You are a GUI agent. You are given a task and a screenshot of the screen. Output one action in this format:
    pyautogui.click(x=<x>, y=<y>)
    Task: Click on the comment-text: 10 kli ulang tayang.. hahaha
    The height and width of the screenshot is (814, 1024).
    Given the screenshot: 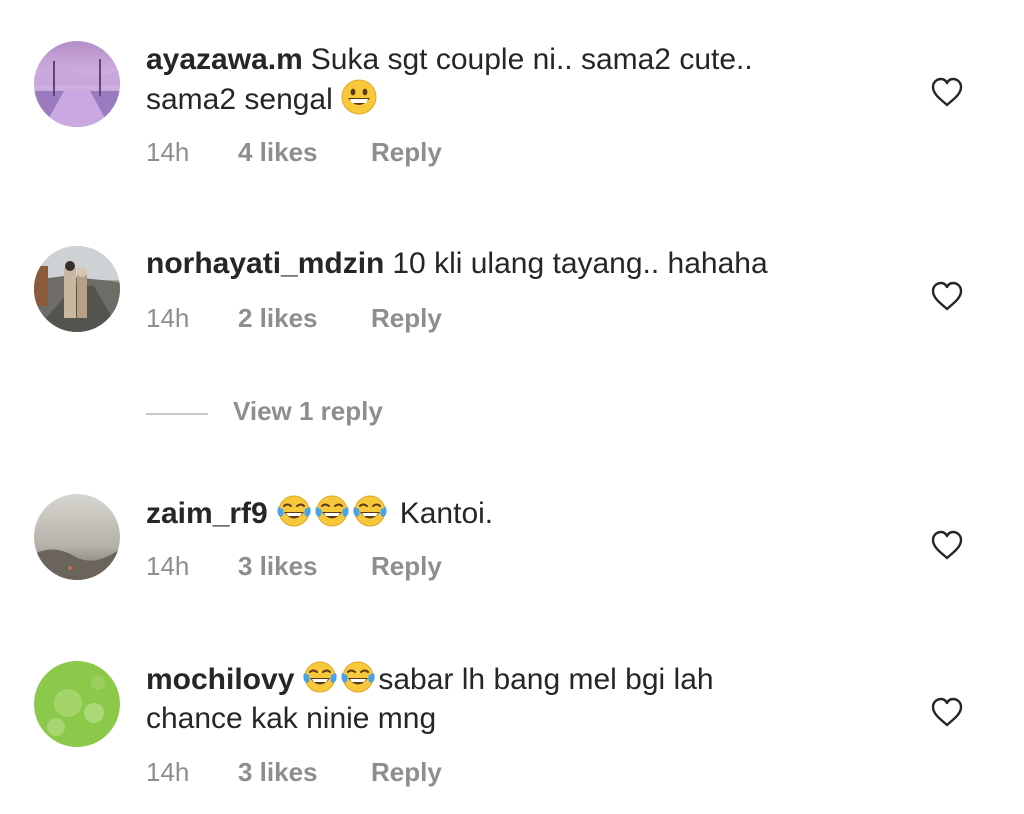 What is the action you would take?
    pyautogui.click(x=580, y=263)
    